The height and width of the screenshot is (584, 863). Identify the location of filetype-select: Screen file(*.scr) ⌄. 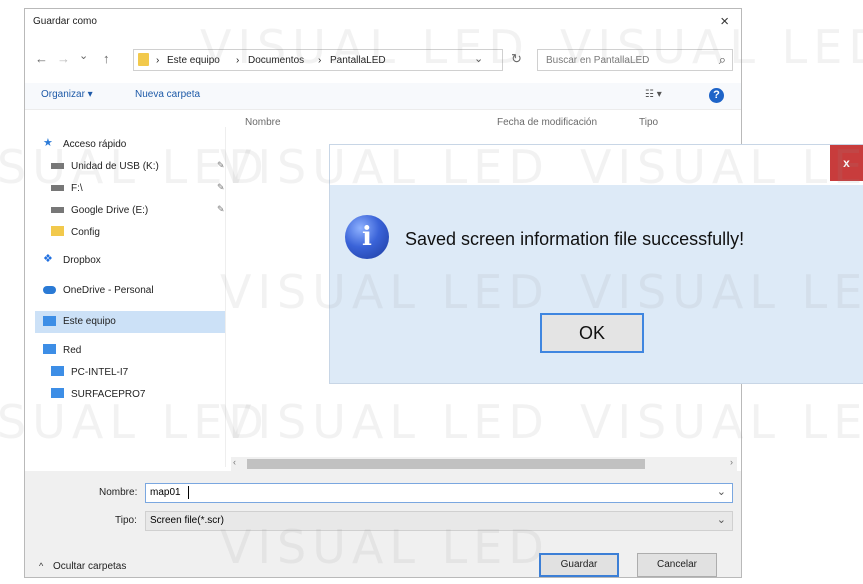
(439, 521).